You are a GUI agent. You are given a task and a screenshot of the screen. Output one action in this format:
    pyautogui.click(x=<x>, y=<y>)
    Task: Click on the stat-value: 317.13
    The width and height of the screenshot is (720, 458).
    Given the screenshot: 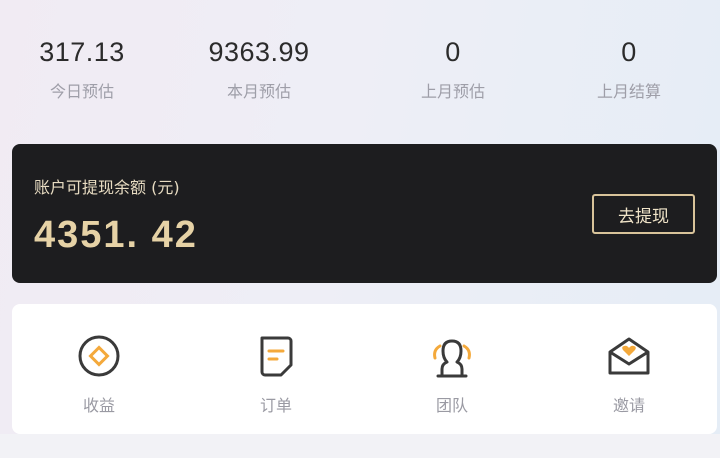 What is the action you would take?
    pyautogui.click(x=82, y=52)
    